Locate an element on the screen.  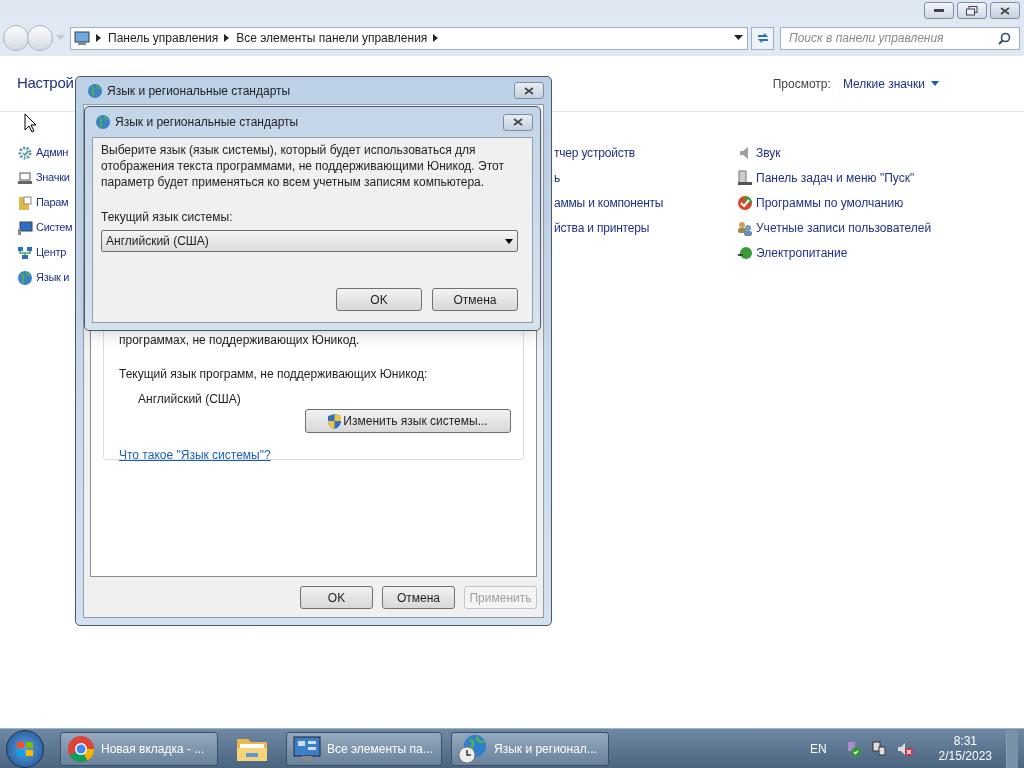
control-panel-link: Центр is located at coordinates (51, 252).